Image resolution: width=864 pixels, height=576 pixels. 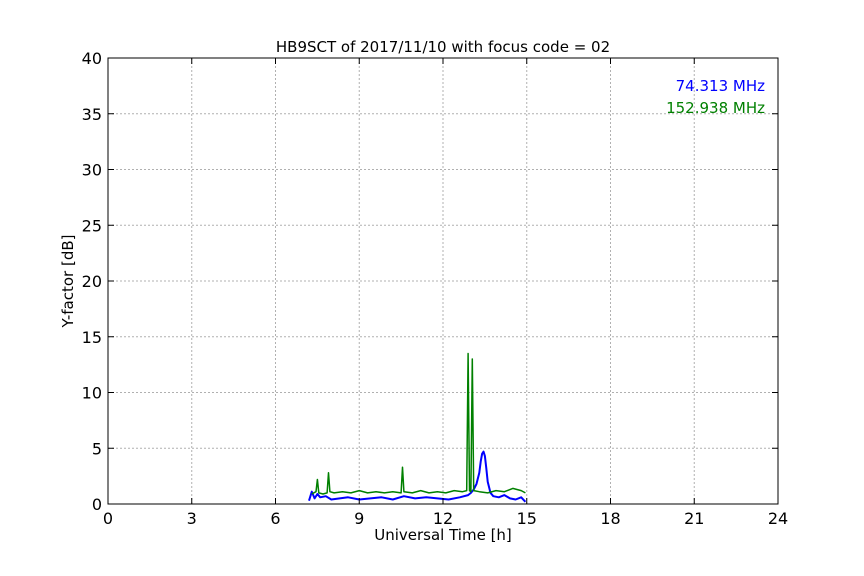 What do you see at coordinates (92, 337) in the screenshot?
I see `y-tick-label: 15` at bounding box center [92, 337].